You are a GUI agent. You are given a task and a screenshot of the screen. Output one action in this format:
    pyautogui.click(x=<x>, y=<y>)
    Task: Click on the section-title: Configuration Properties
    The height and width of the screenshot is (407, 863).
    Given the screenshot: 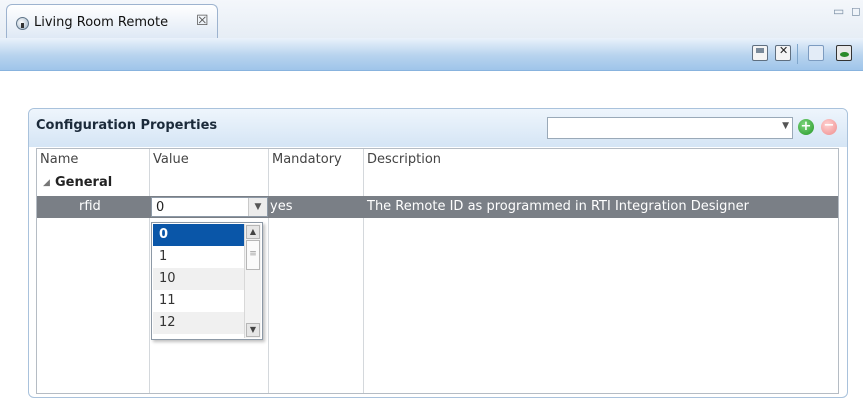 What is the action you would take?
    pyautogui.click(x=127, y=125)
    